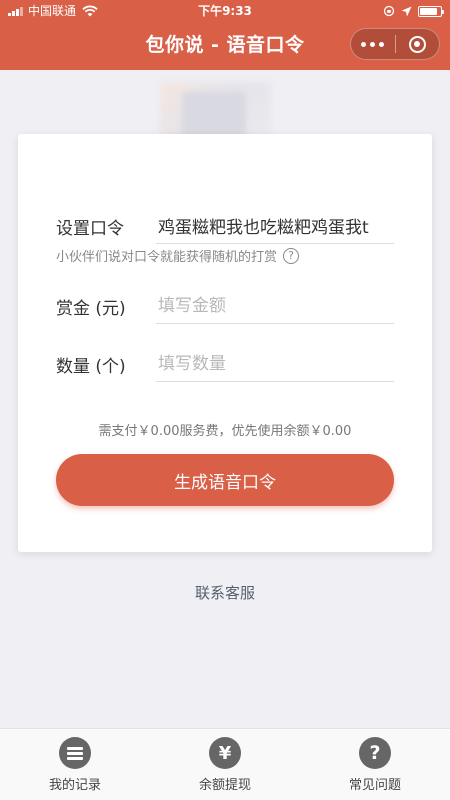 This screenshot has width=450, height=800. I want to click on tab-bar: 我的记录 ¥ 余额提现 ? 常见问题, so click(225, 764).